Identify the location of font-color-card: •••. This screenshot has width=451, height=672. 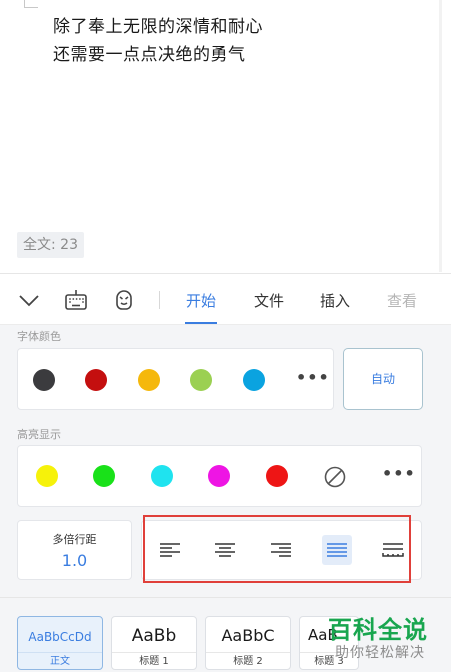
(175, 379).